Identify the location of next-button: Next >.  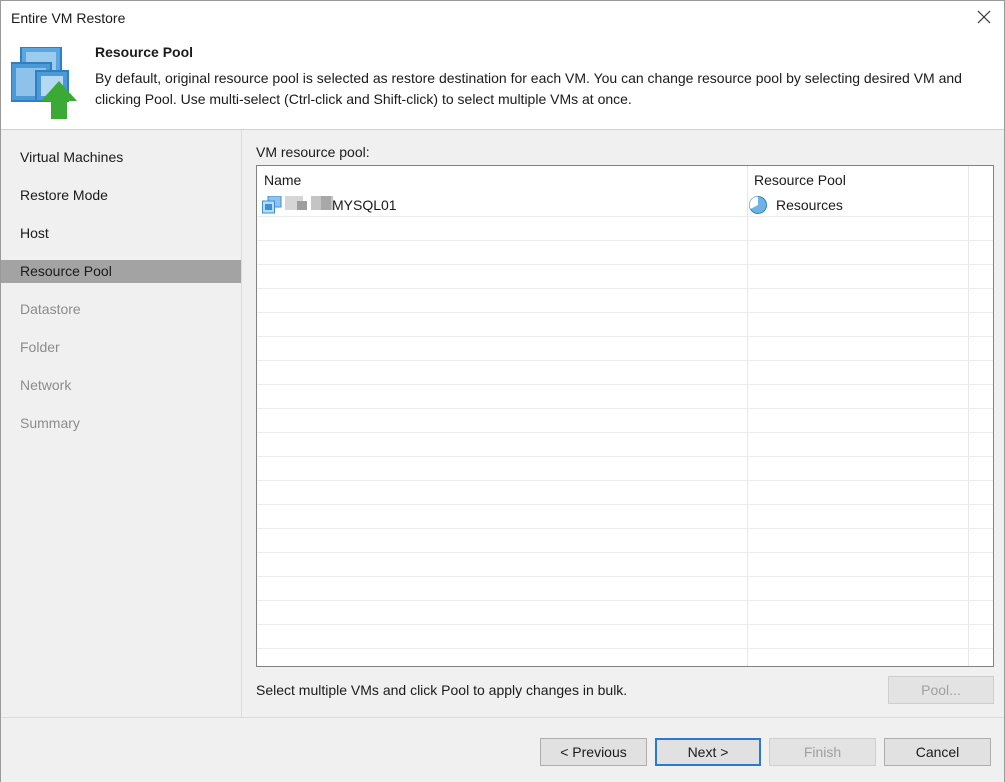
(708, 752).